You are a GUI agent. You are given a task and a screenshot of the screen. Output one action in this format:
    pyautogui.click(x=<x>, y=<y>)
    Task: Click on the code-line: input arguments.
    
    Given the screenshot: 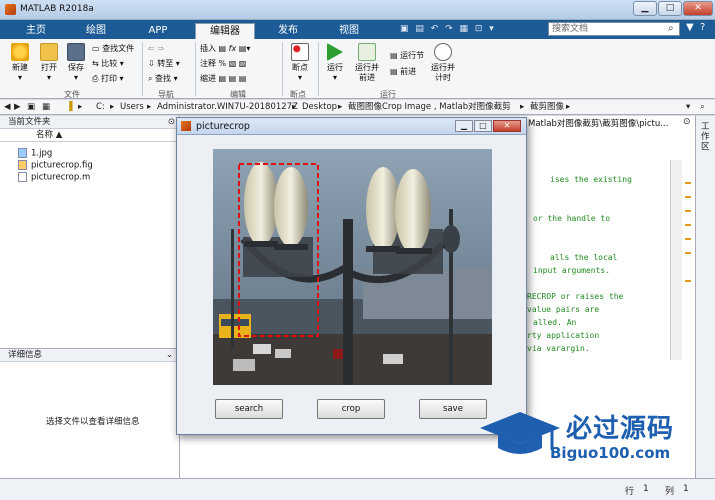 What is the action you would take?
    pyautogui.click(x=572, y=270)
    